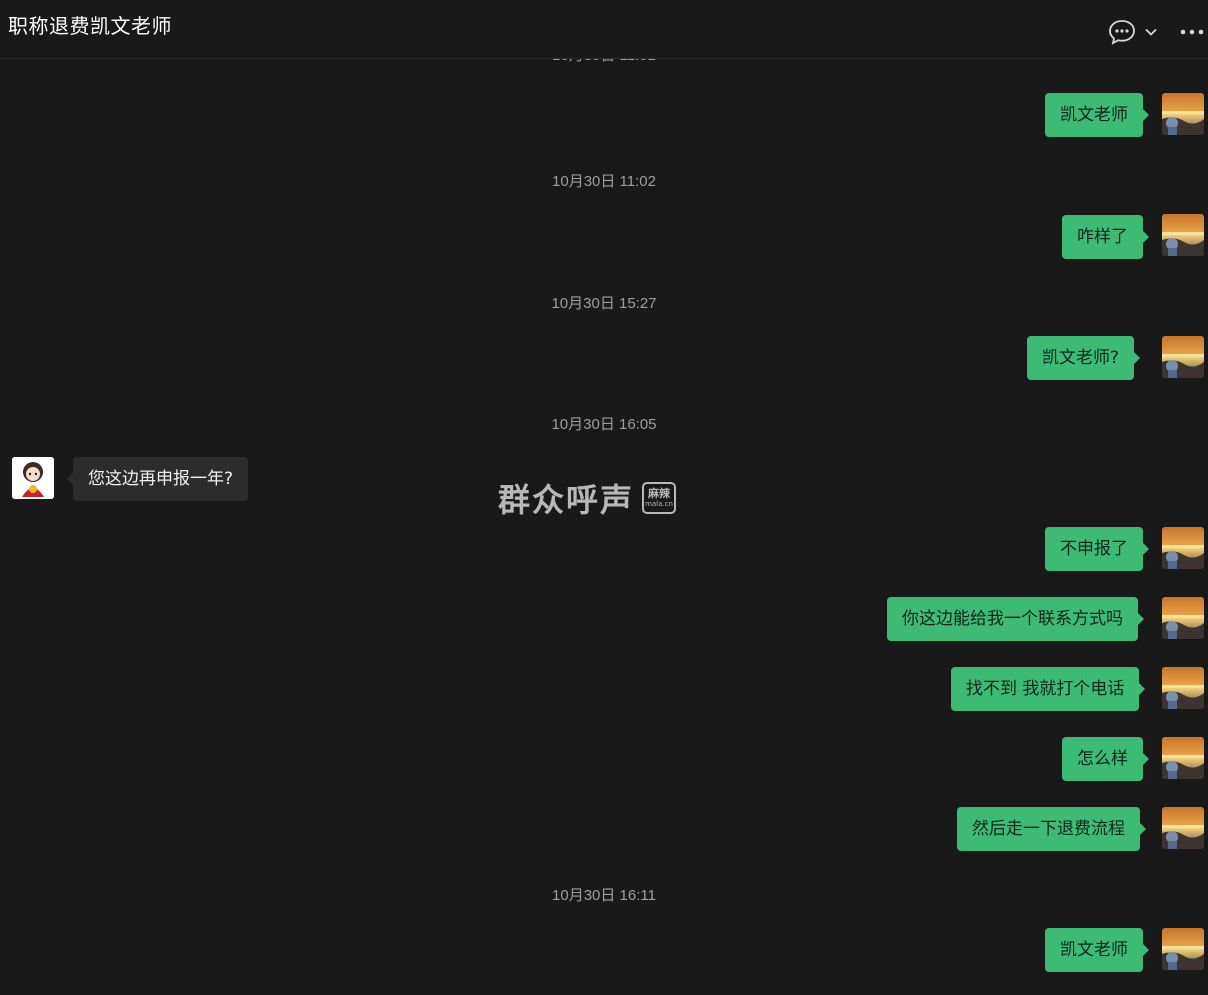 The height and width of the screenshot is (995, 1208). Describe the element at coordinates (1105, 759) in the screenshot. I see `message-bubble-sent: 怎么样` at that location.